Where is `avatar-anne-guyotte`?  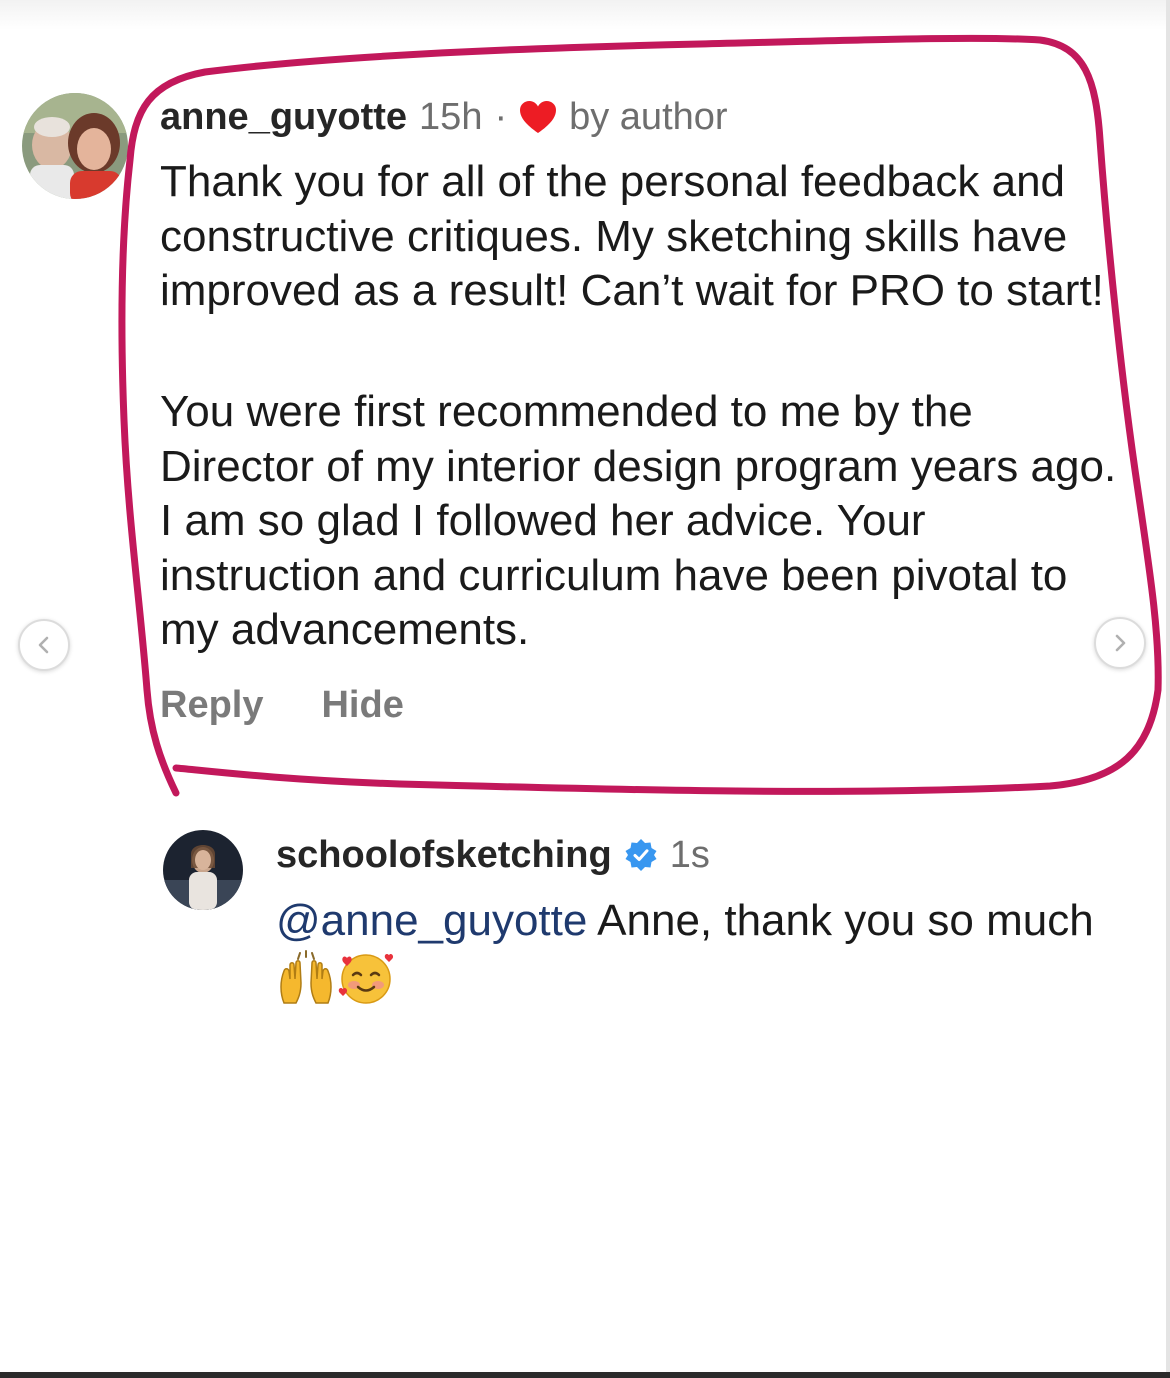 avatar-anne-guyotte is located at coordinates (75, 146).